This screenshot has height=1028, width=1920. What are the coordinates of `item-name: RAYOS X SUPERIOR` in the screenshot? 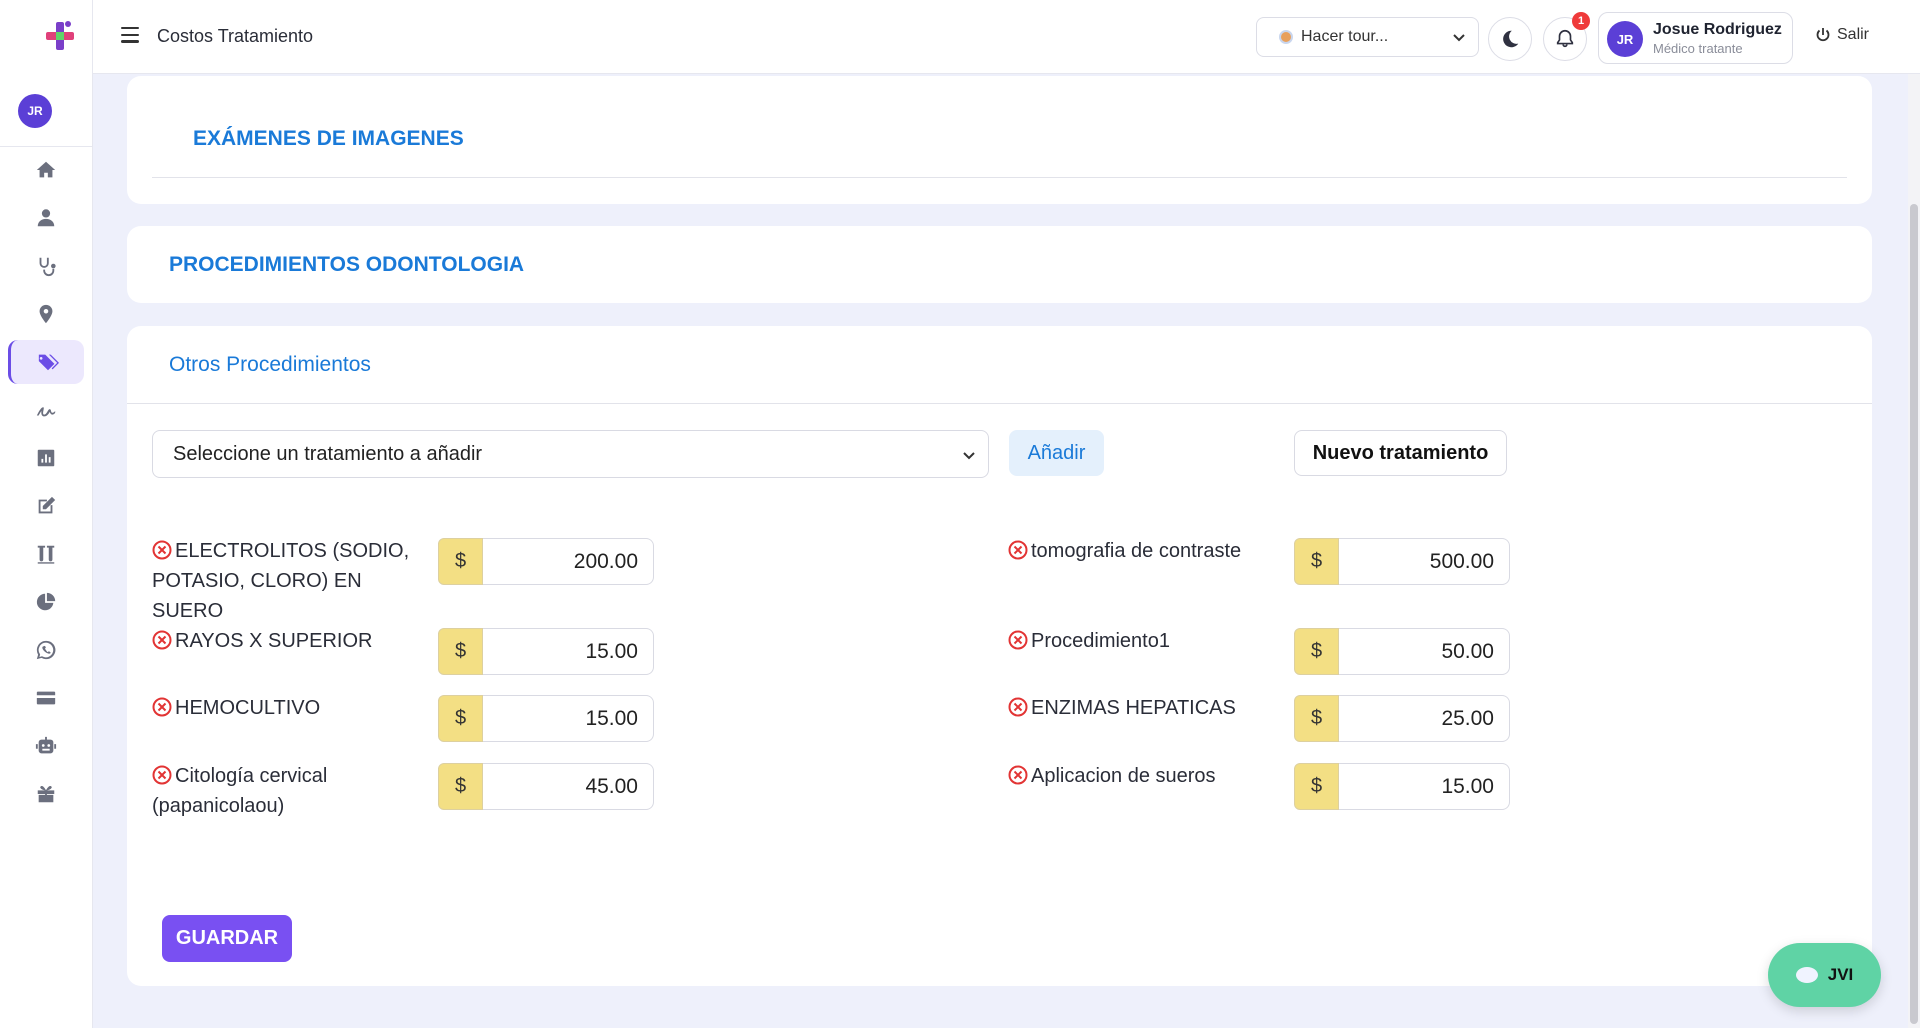 It's located at (274, 641).